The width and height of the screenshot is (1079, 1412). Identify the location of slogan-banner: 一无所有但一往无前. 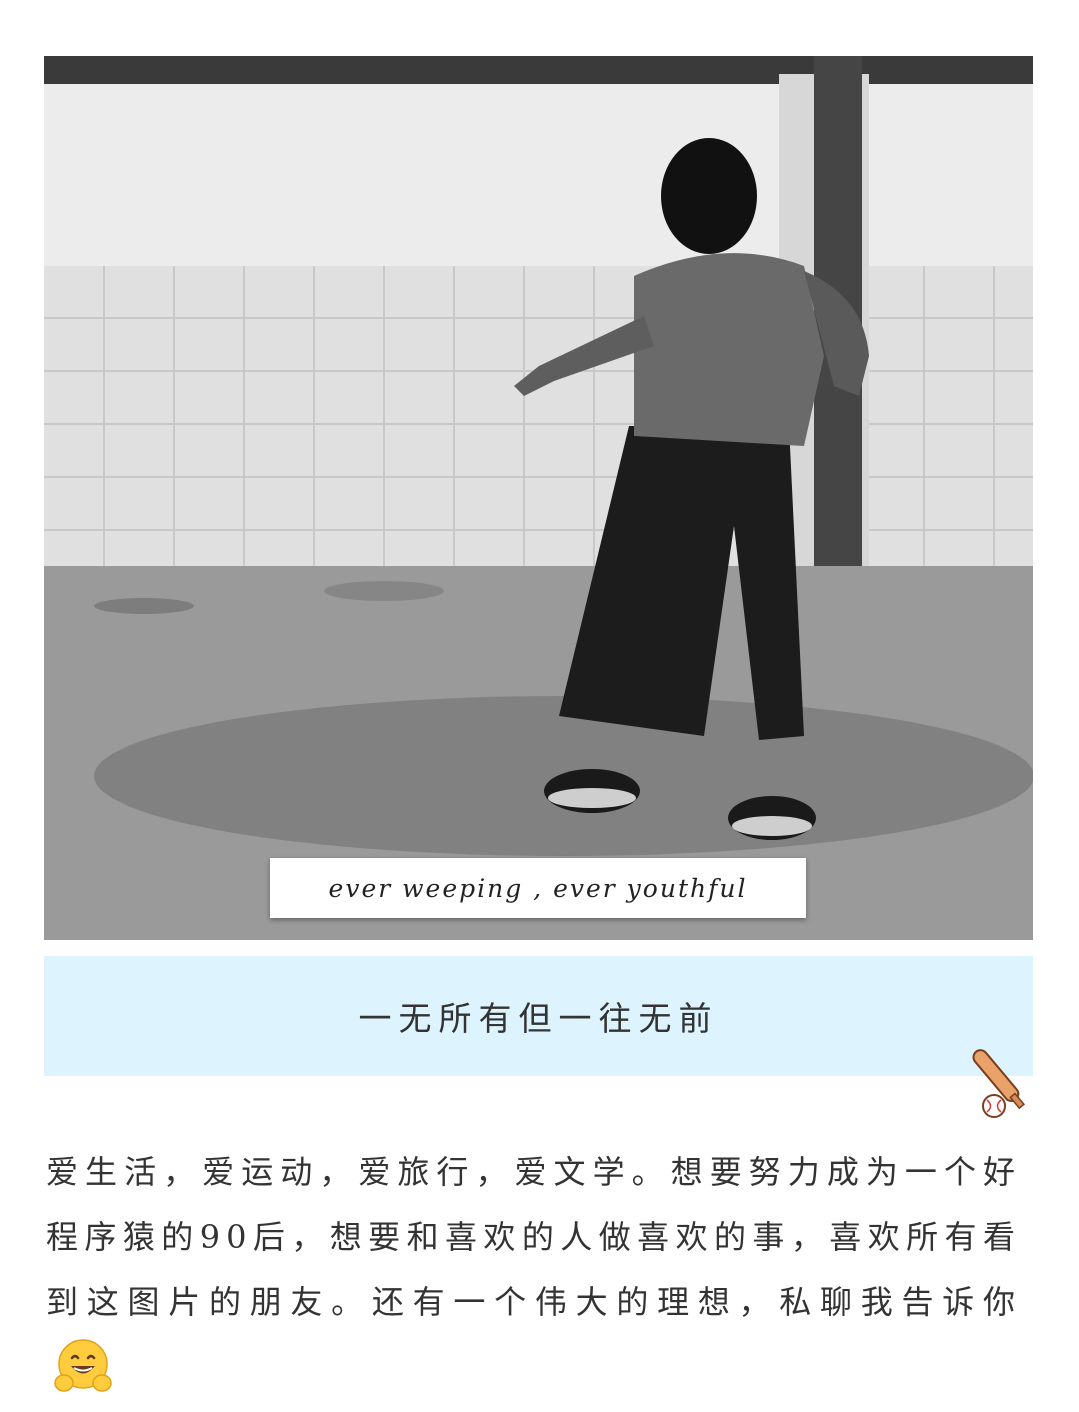
(538, 1016).